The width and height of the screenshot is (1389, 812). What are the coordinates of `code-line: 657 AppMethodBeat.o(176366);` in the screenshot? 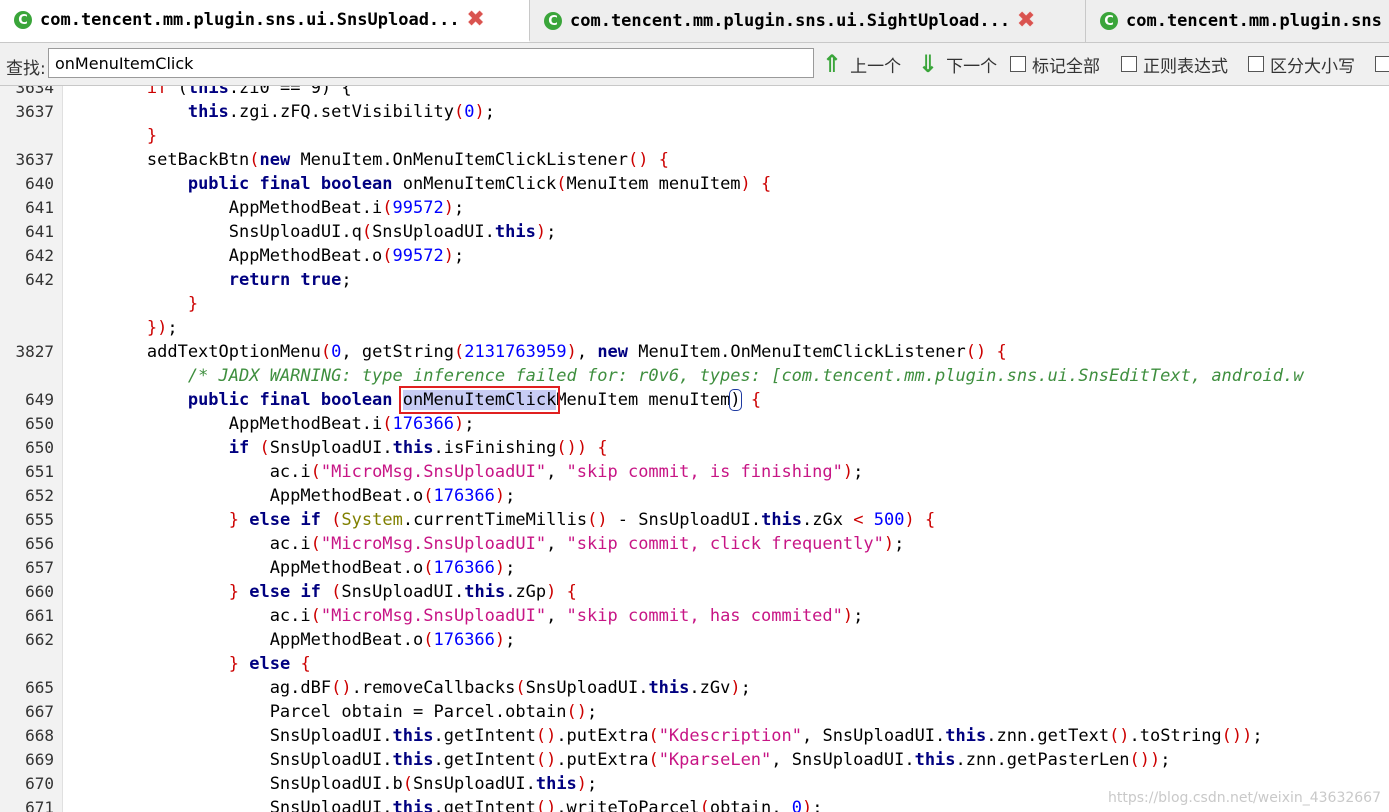 It's located at (694, 568).